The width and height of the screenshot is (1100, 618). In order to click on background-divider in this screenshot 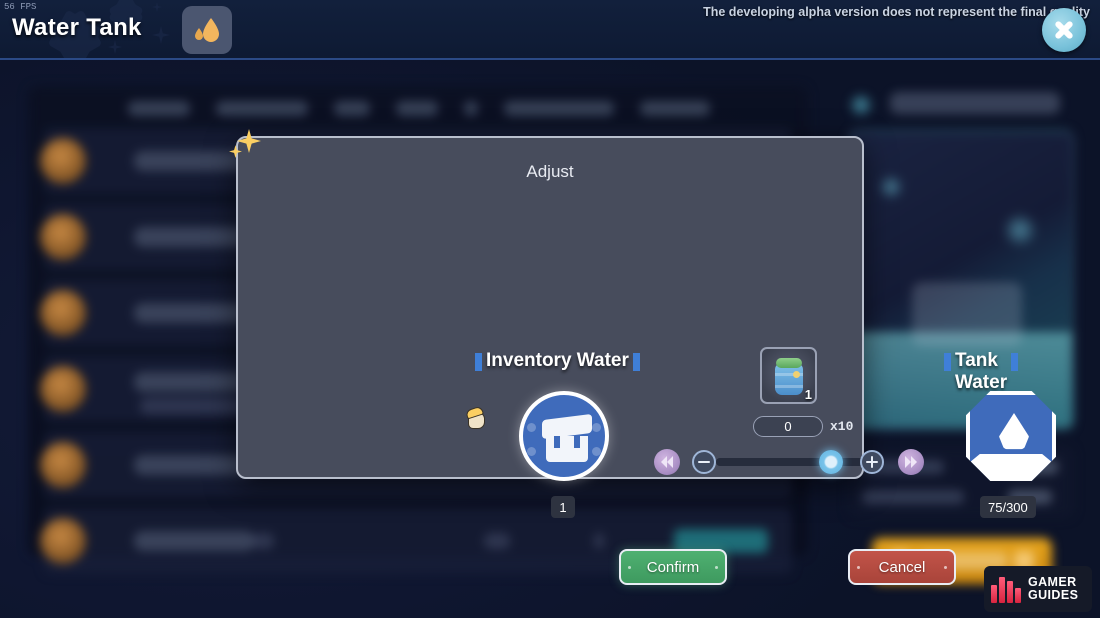, I will do `click(418, 504)`.